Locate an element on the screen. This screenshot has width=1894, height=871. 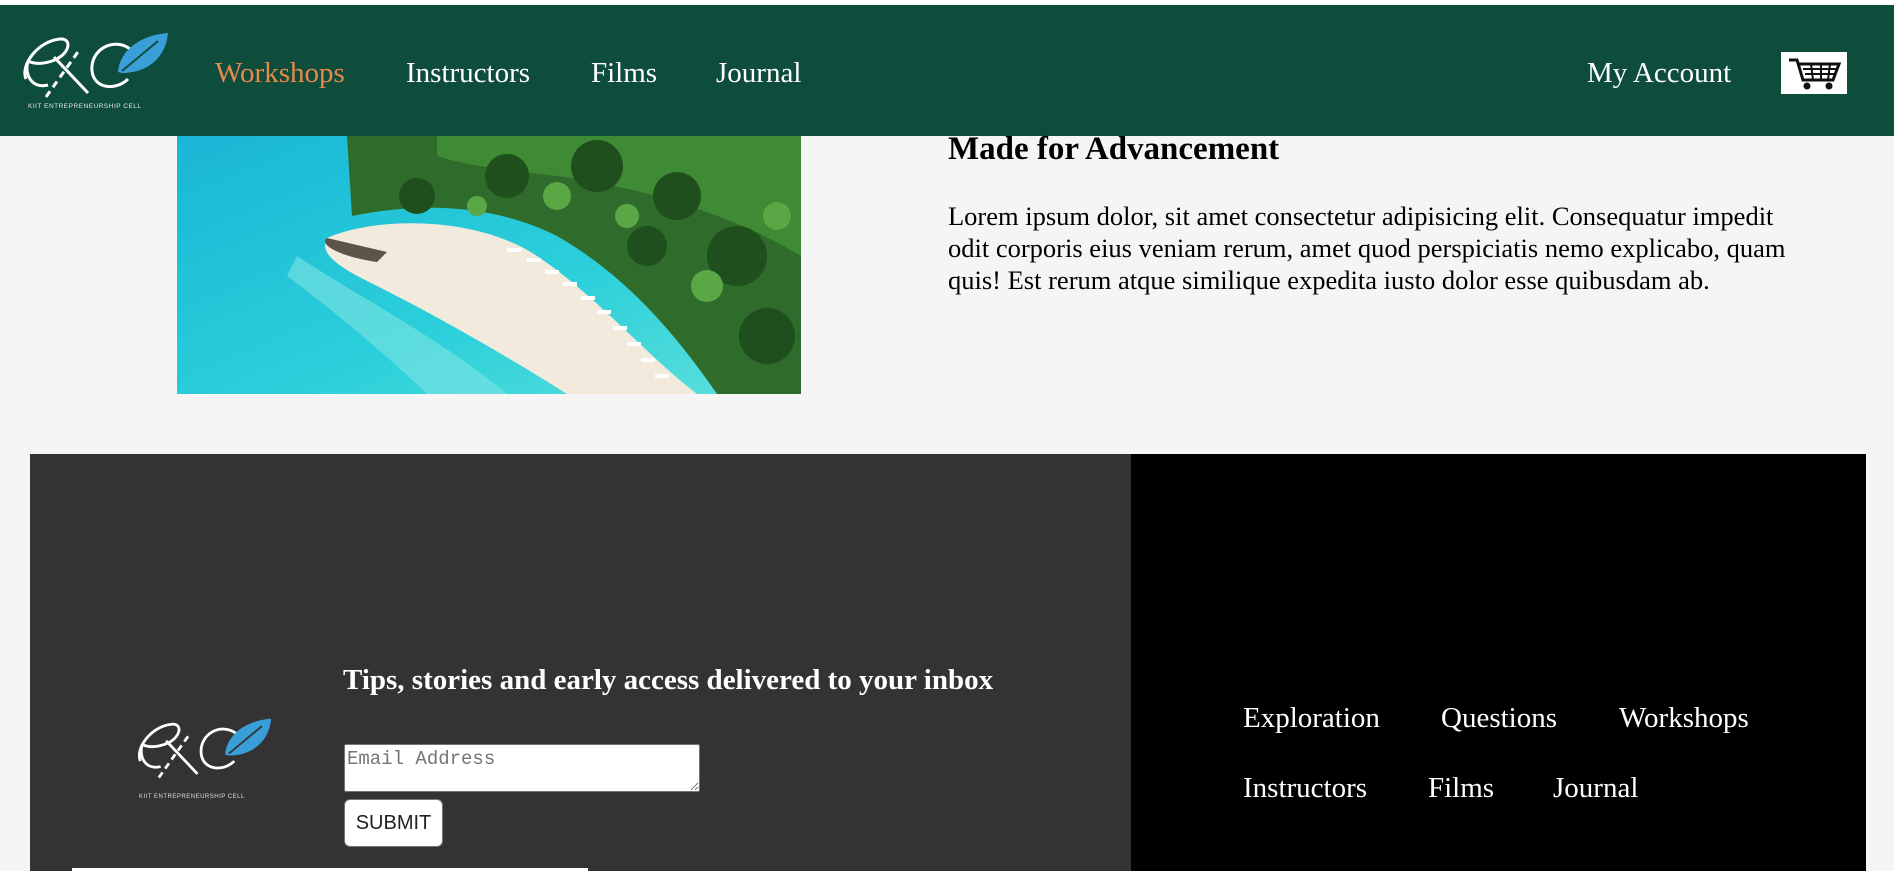
logo-mark-icon is located at coordinates (95, 65).